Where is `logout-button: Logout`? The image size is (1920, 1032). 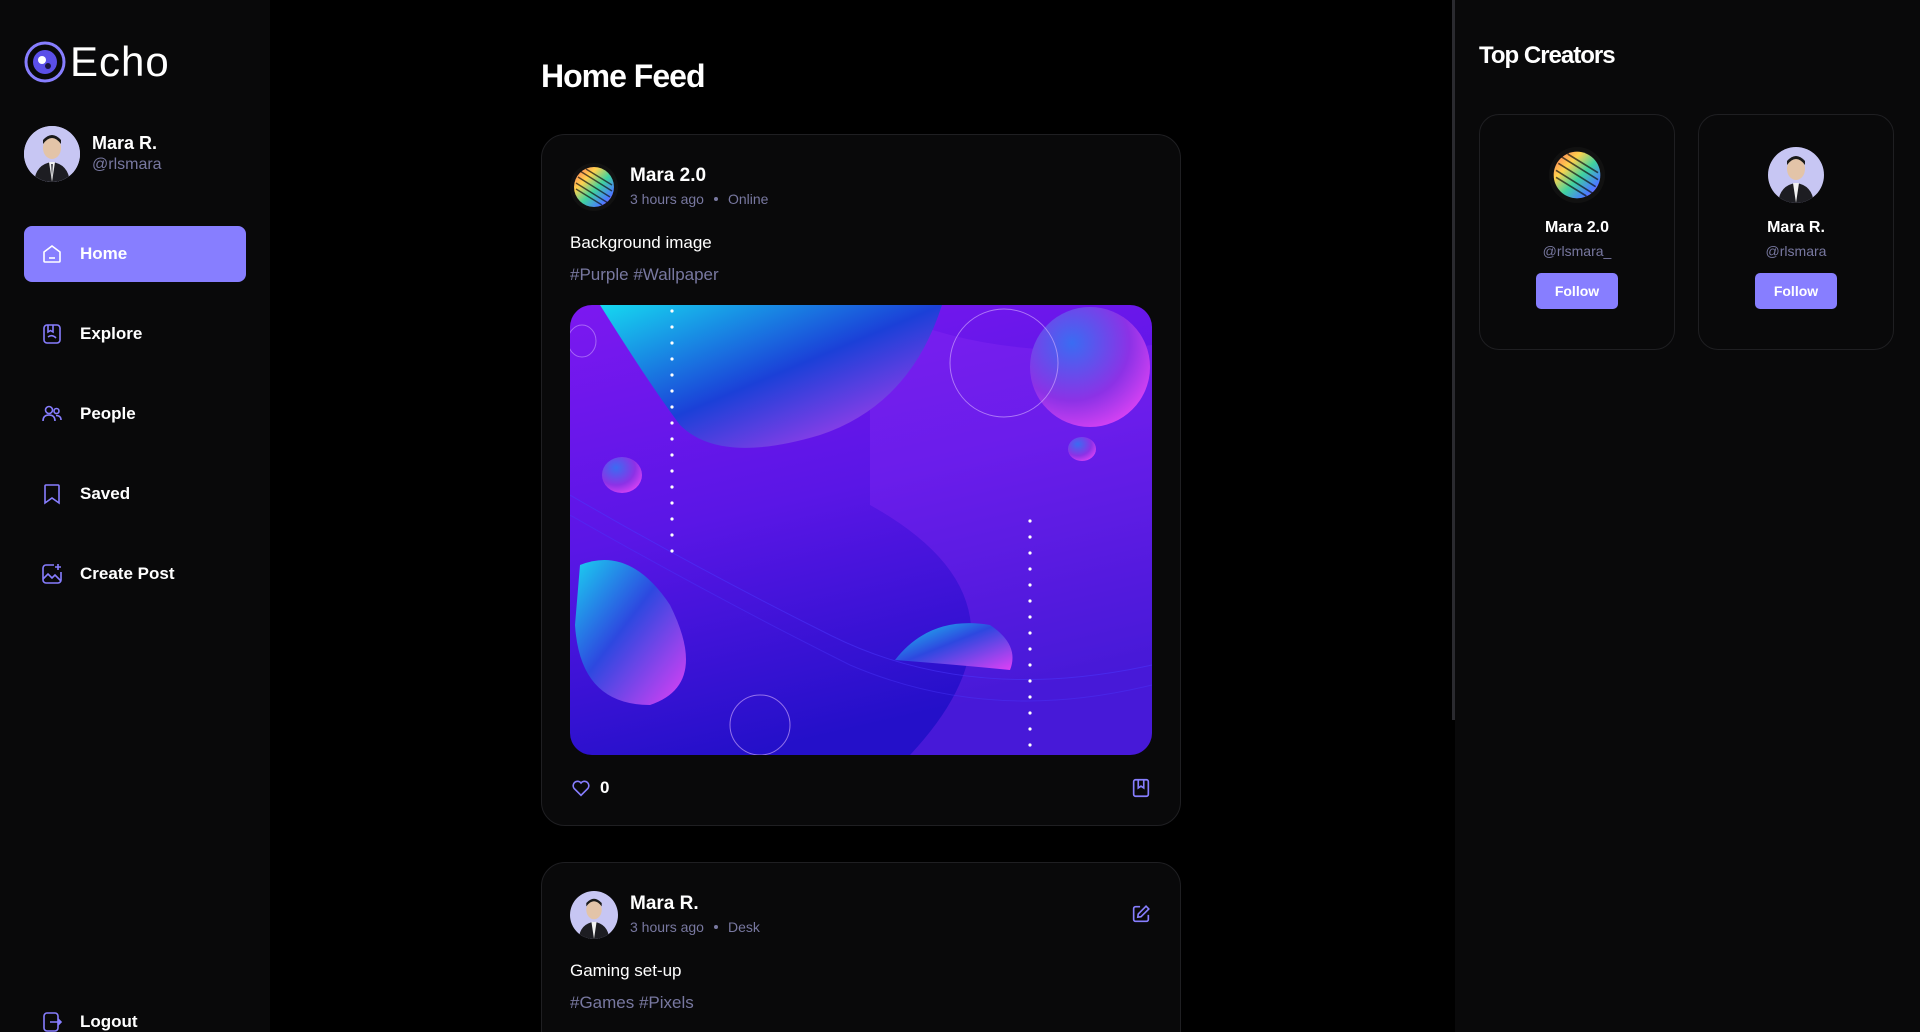 logout-button: Logout is located at coordinates (135, 1018).